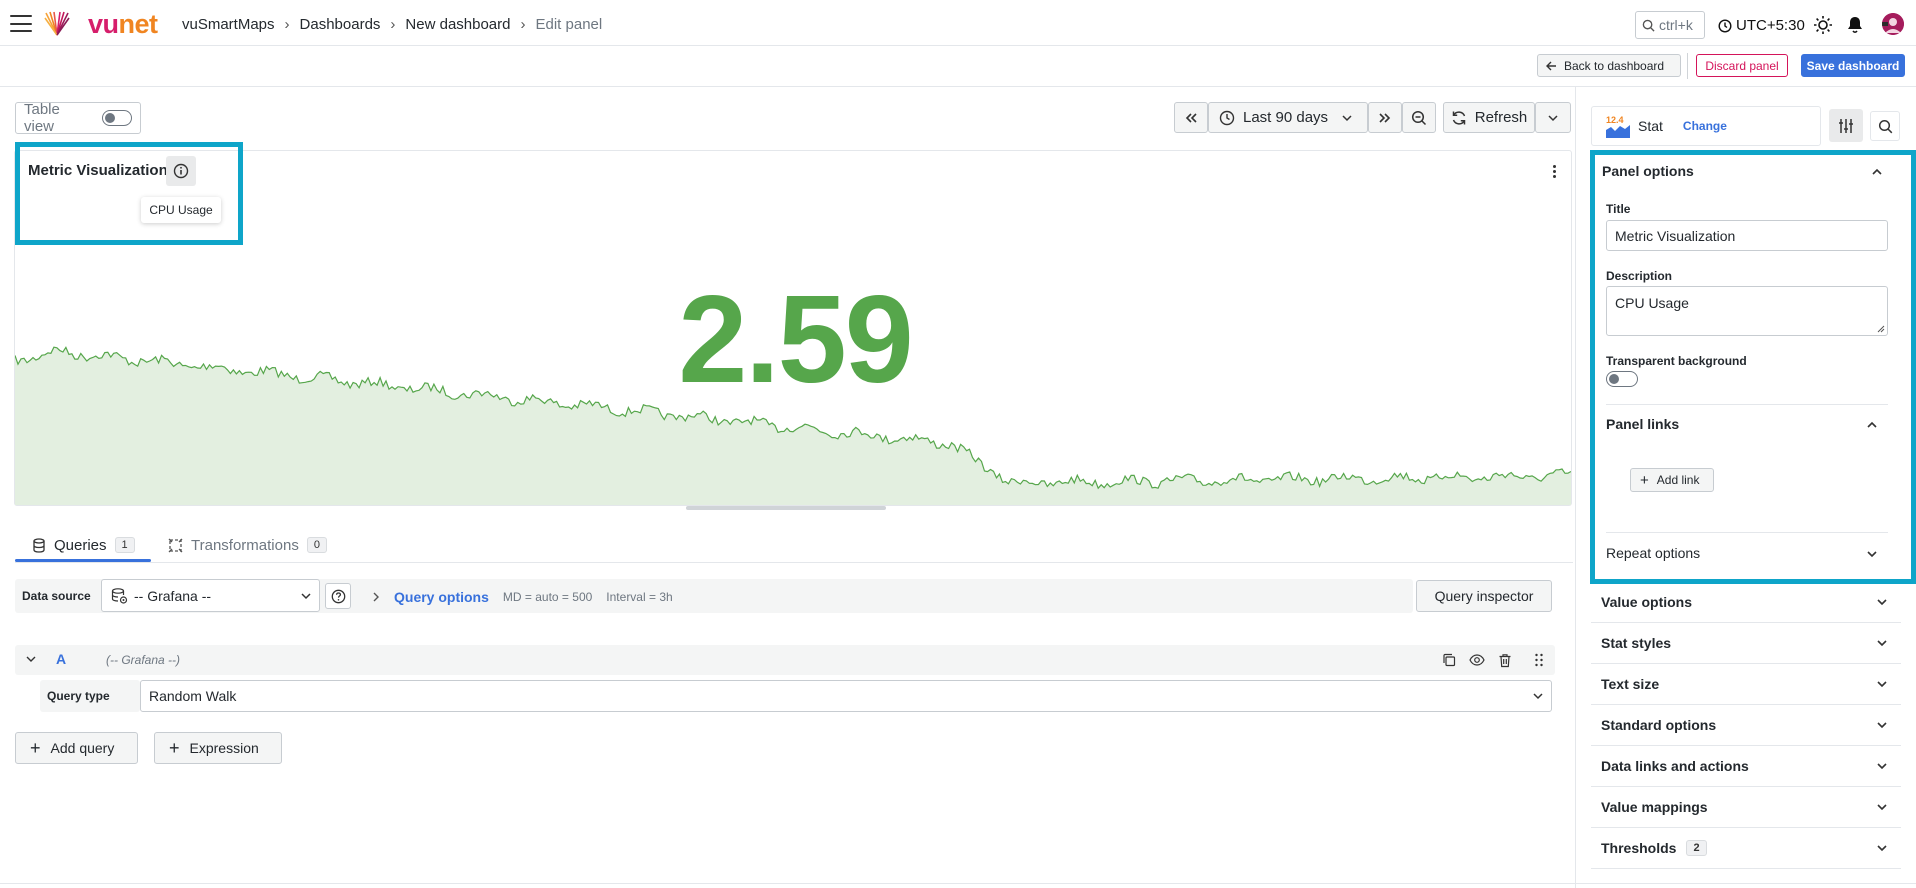 The image size is (1916, 888). What do you see at coordinates (1742, 65) in the screenshot?
I see `discard-panel-button: Discard panel` at bounding box center [1742, 65].